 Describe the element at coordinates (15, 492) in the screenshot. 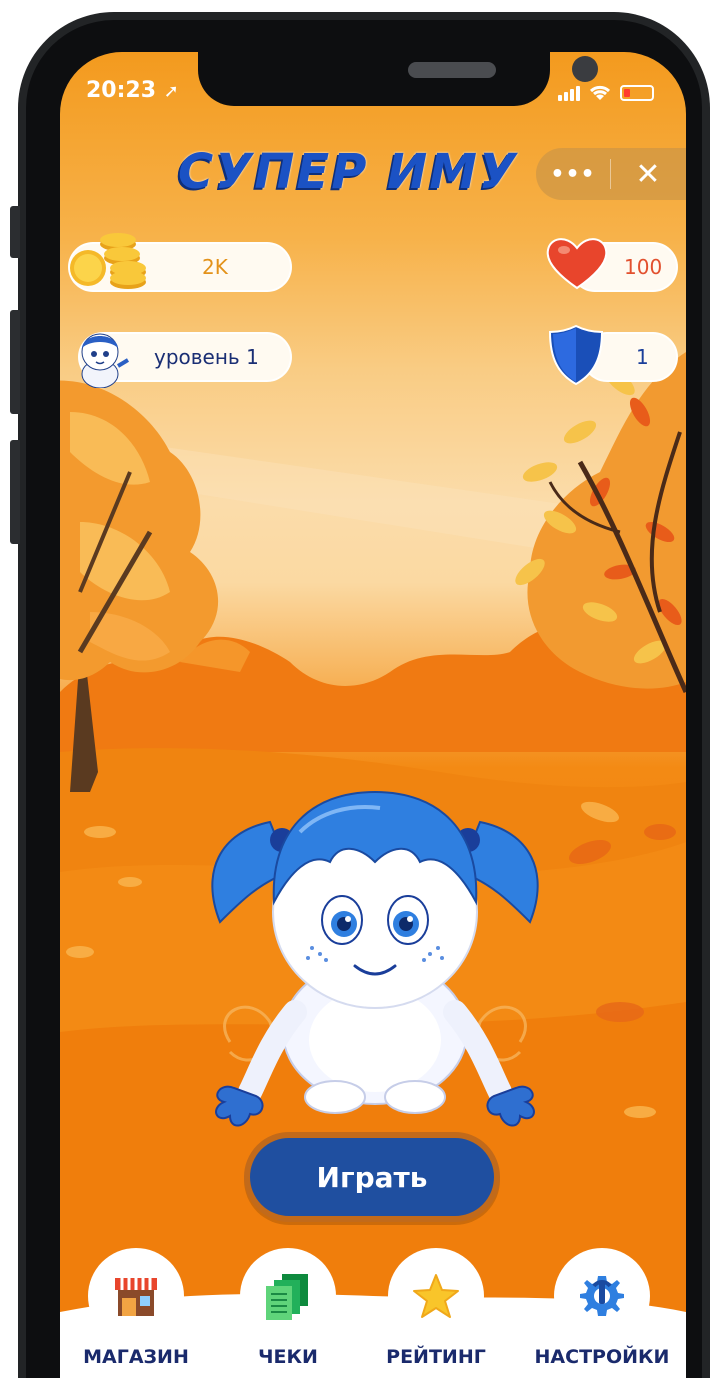

I see `volume-down-button` at that location.